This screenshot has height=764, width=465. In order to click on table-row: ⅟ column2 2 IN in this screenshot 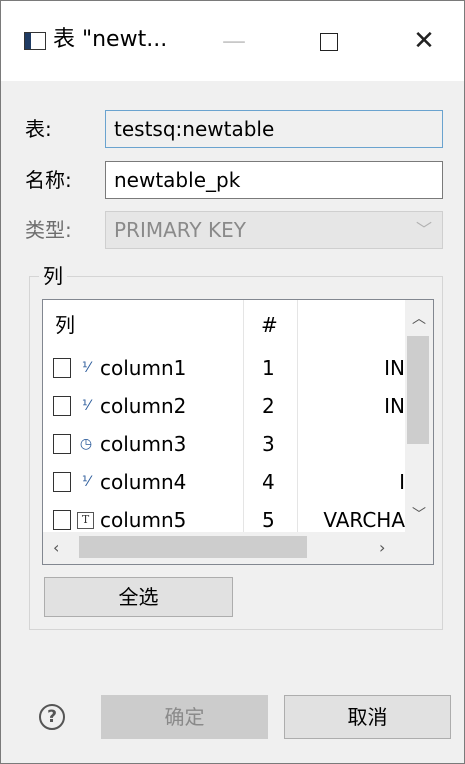, I will do `click(224, 407)`.